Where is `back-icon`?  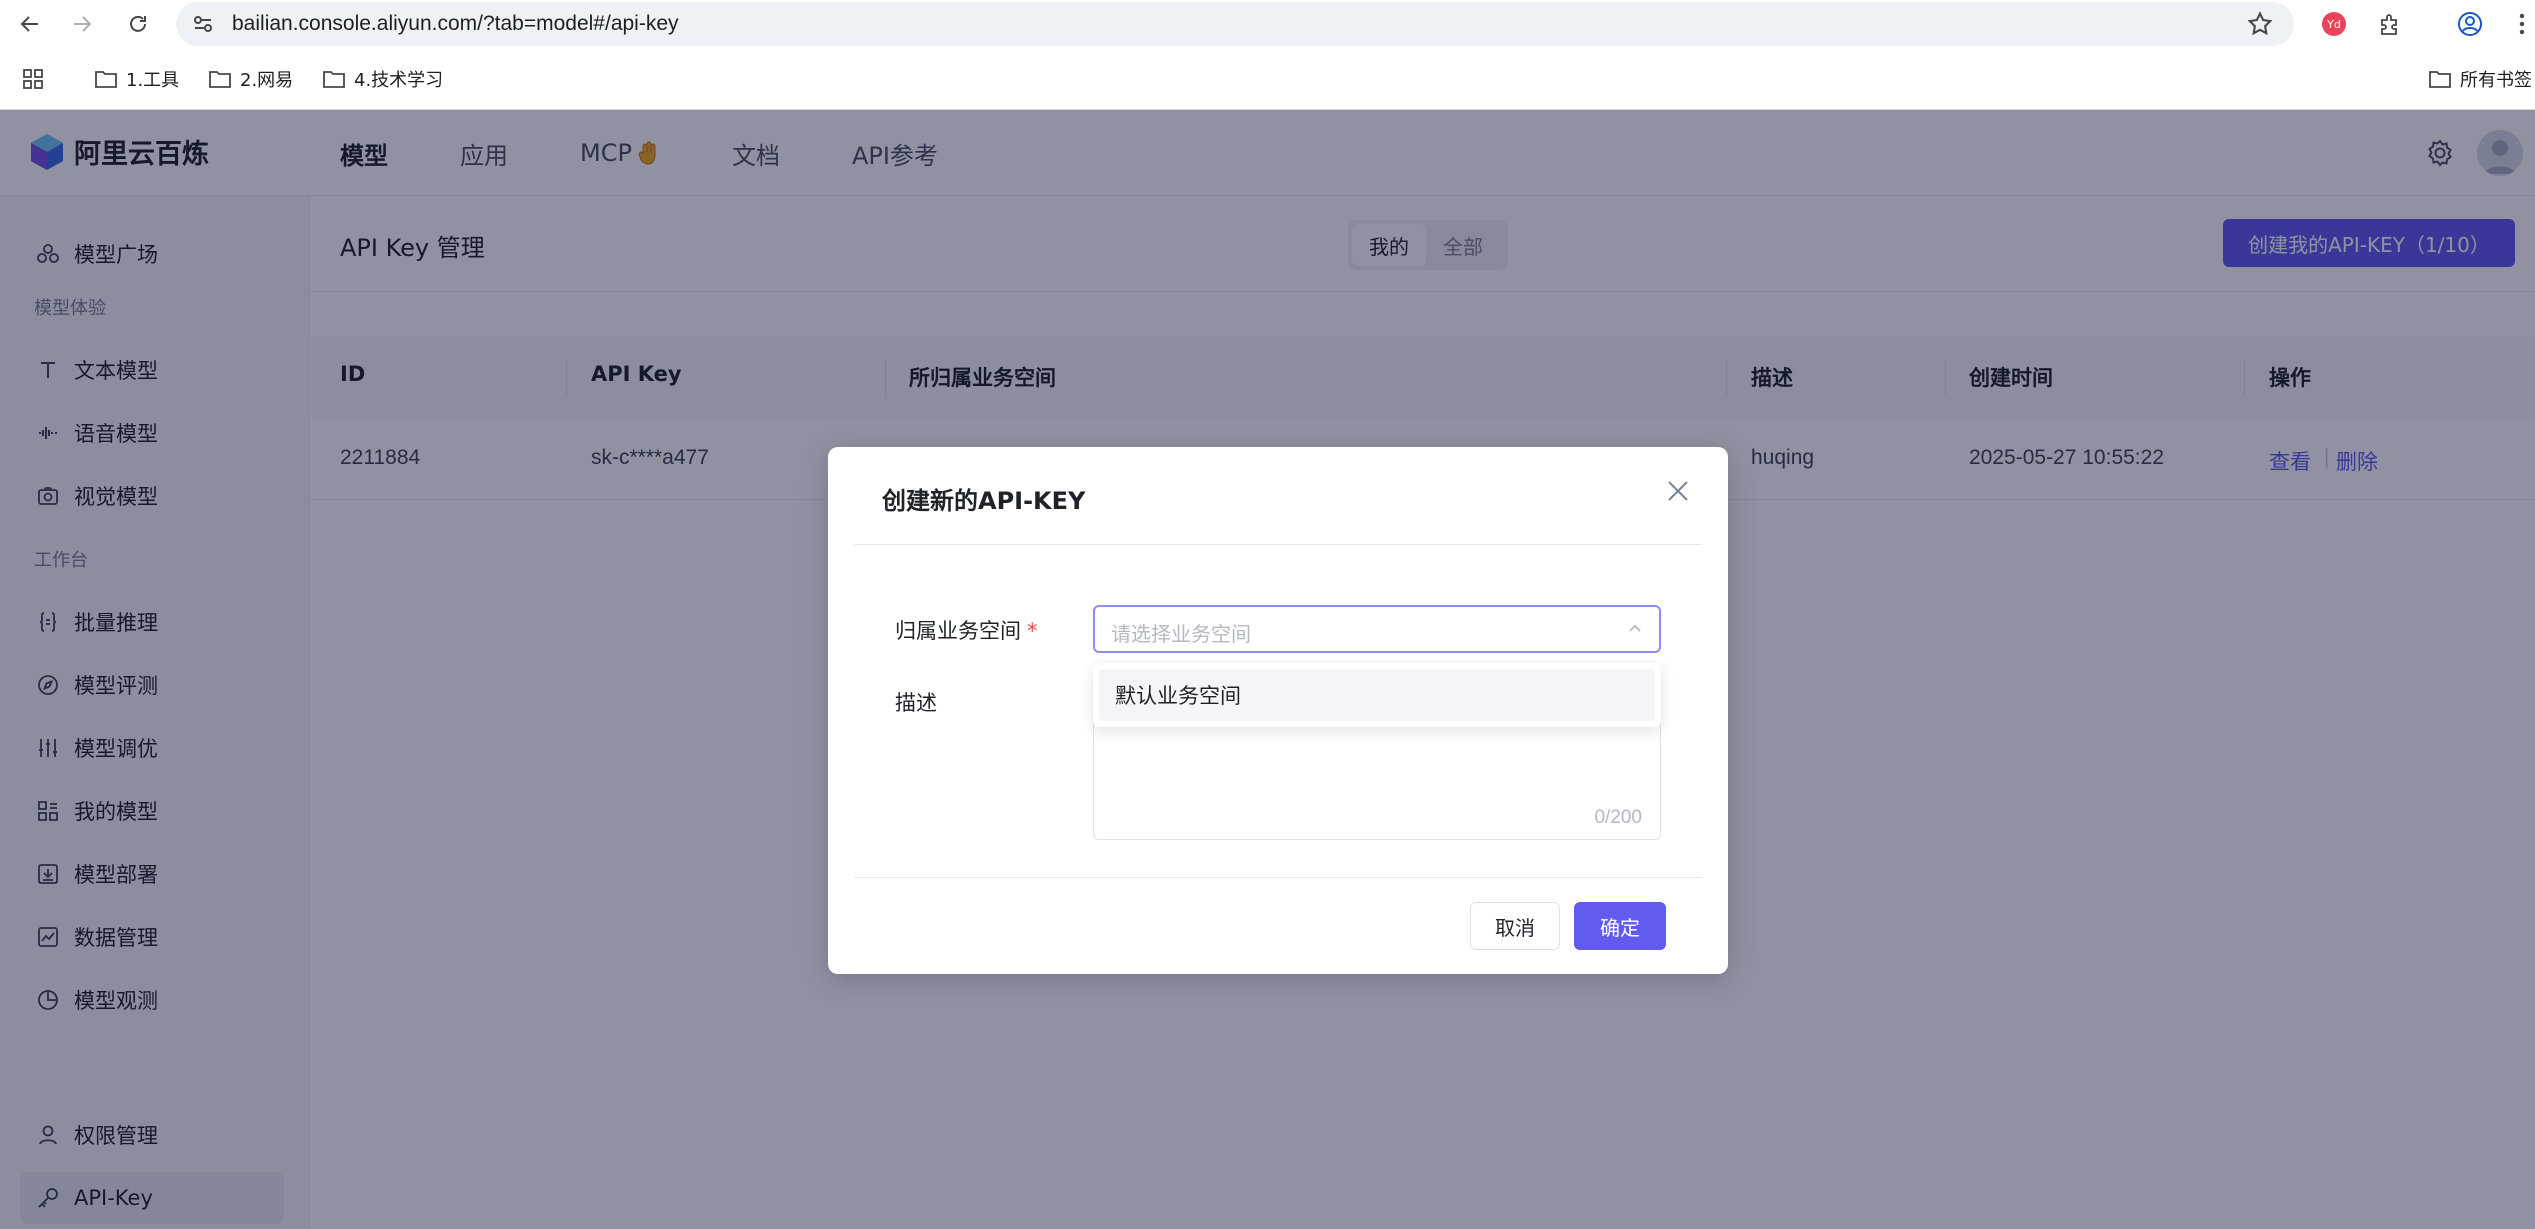 back-icon is located at coordinates (30, 24).